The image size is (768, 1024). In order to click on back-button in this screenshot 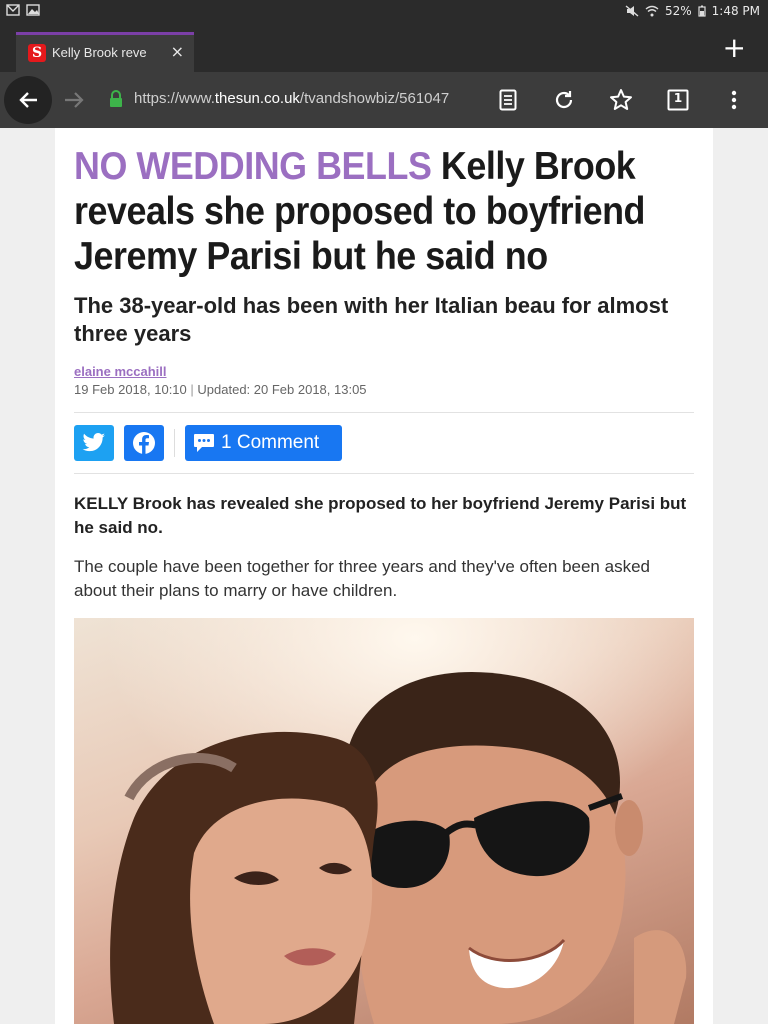, I will do `click(28, 100)`.